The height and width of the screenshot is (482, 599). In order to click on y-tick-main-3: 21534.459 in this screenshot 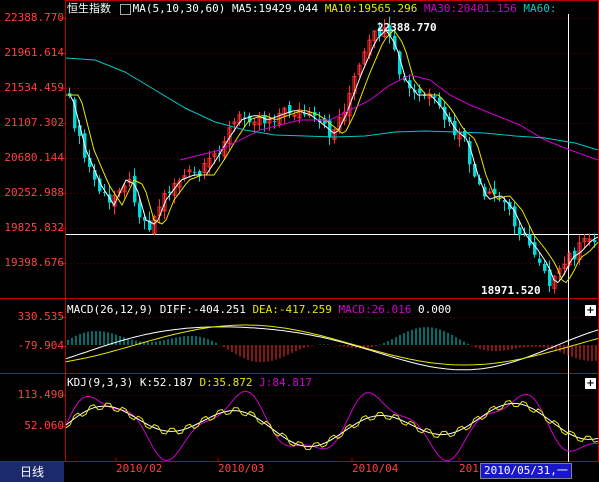, I will do `click(34, 87)`.